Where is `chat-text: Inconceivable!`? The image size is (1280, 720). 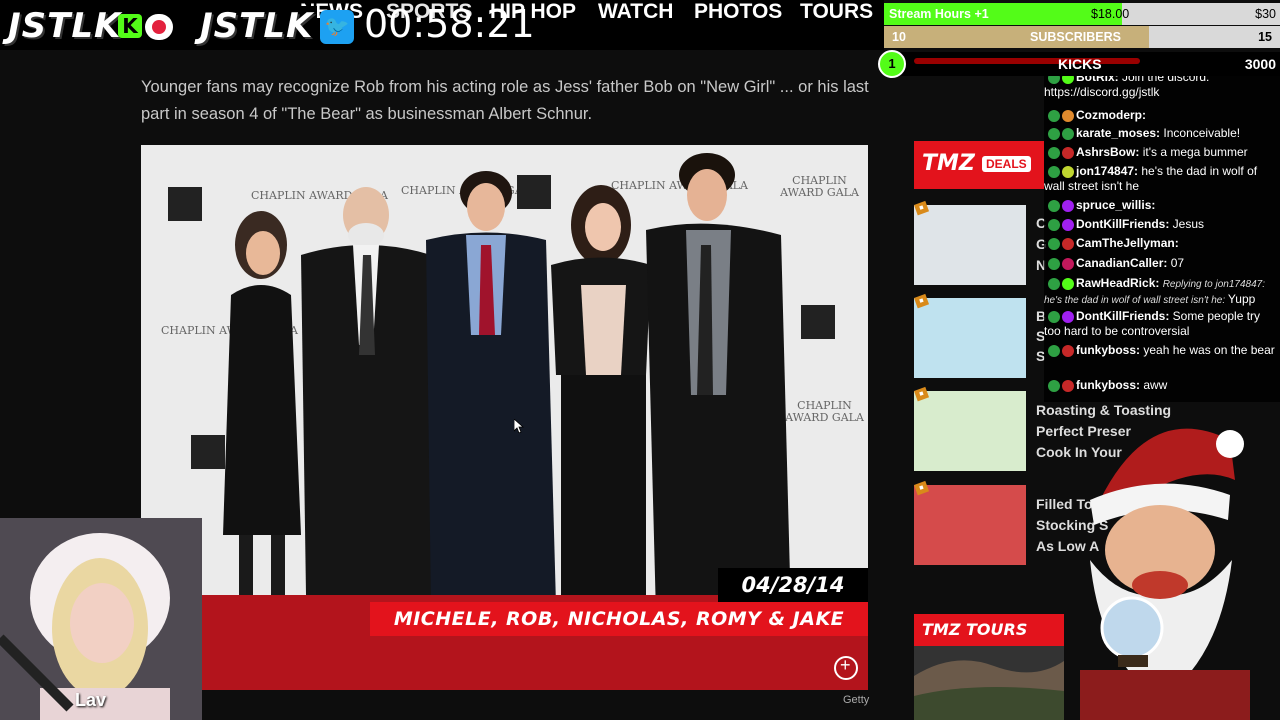
chat-text: Inconceivable! is located at coordinates (1202, 133).